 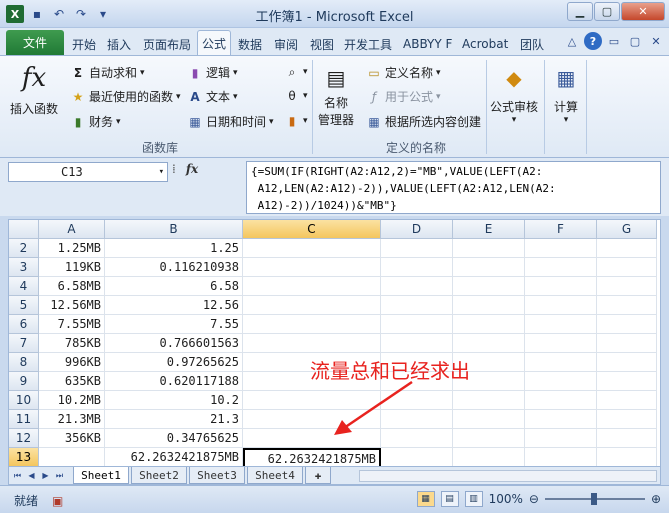 What do you see at coordinates (174, 286) in the screenshot?
I see `cell-b4: 6.58` at bounding box center [174, 286].